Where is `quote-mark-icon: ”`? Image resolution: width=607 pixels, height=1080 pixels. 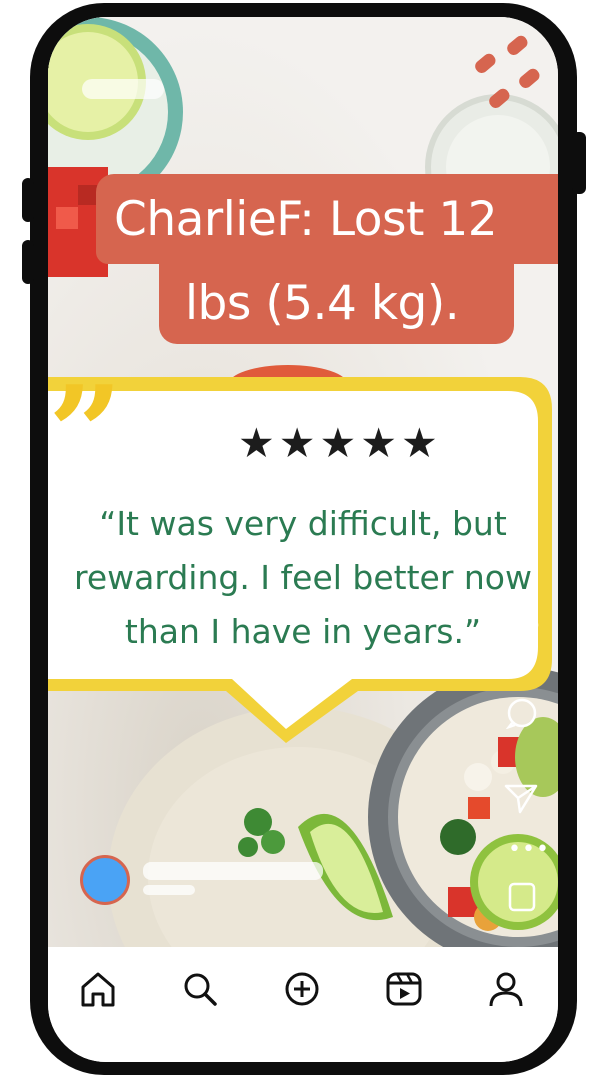
quote-mark-icon: ” is located at coordinates (85, 433).